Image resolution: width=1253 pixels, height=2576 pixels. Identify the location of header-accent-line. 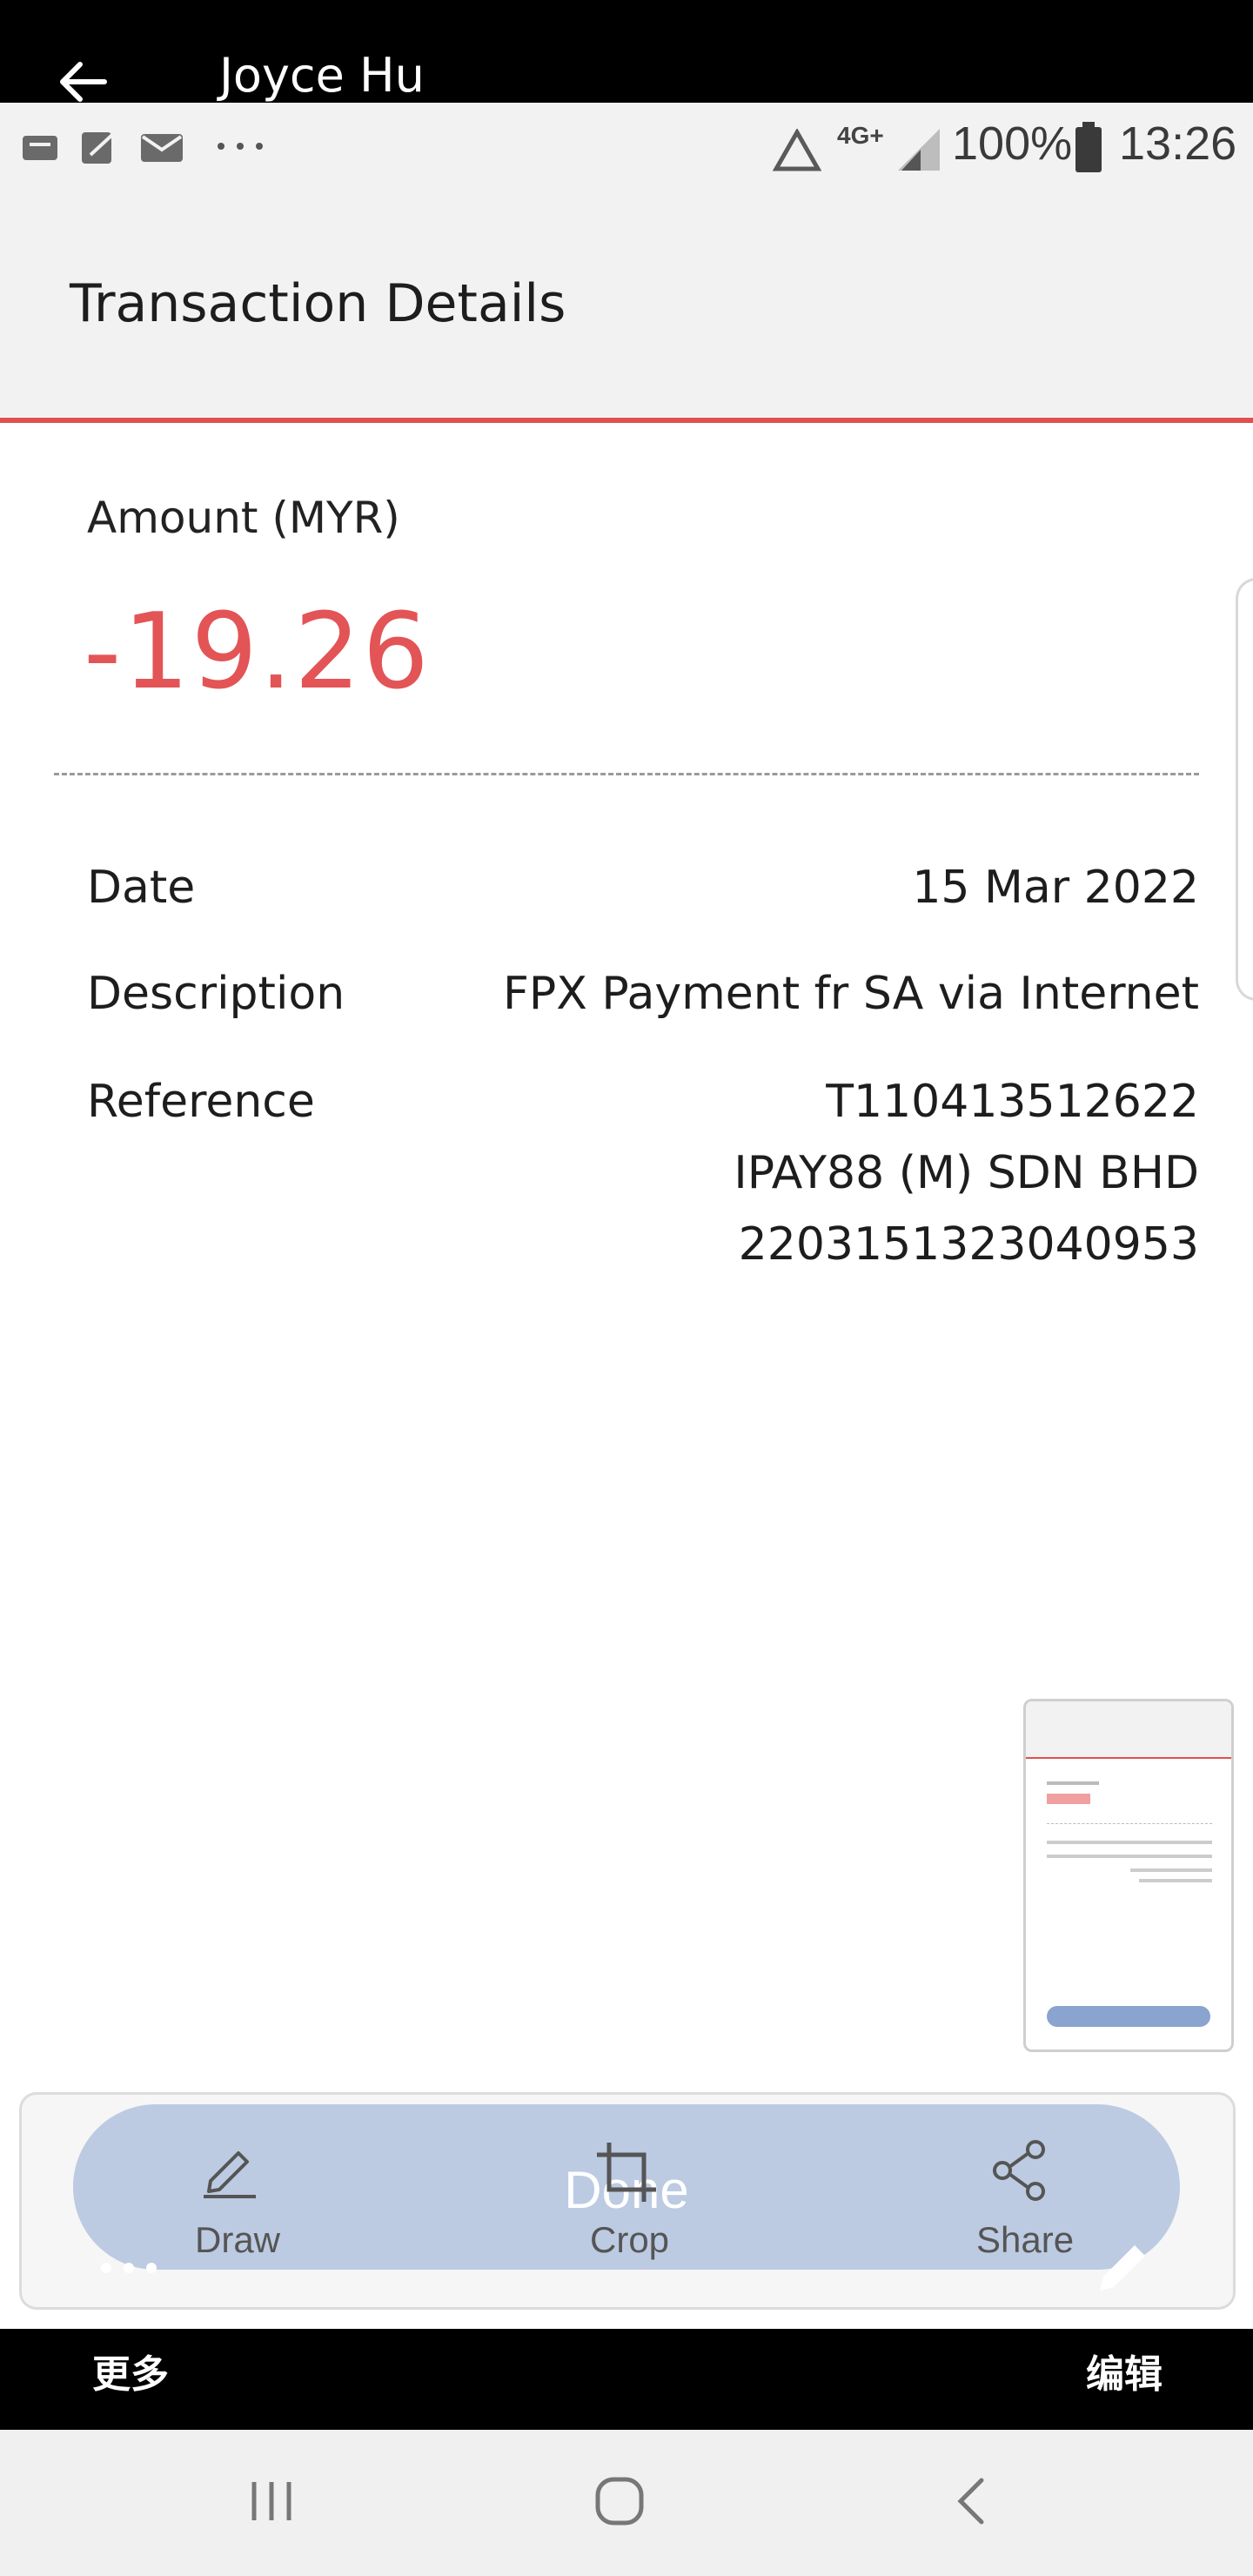
(626, 421).